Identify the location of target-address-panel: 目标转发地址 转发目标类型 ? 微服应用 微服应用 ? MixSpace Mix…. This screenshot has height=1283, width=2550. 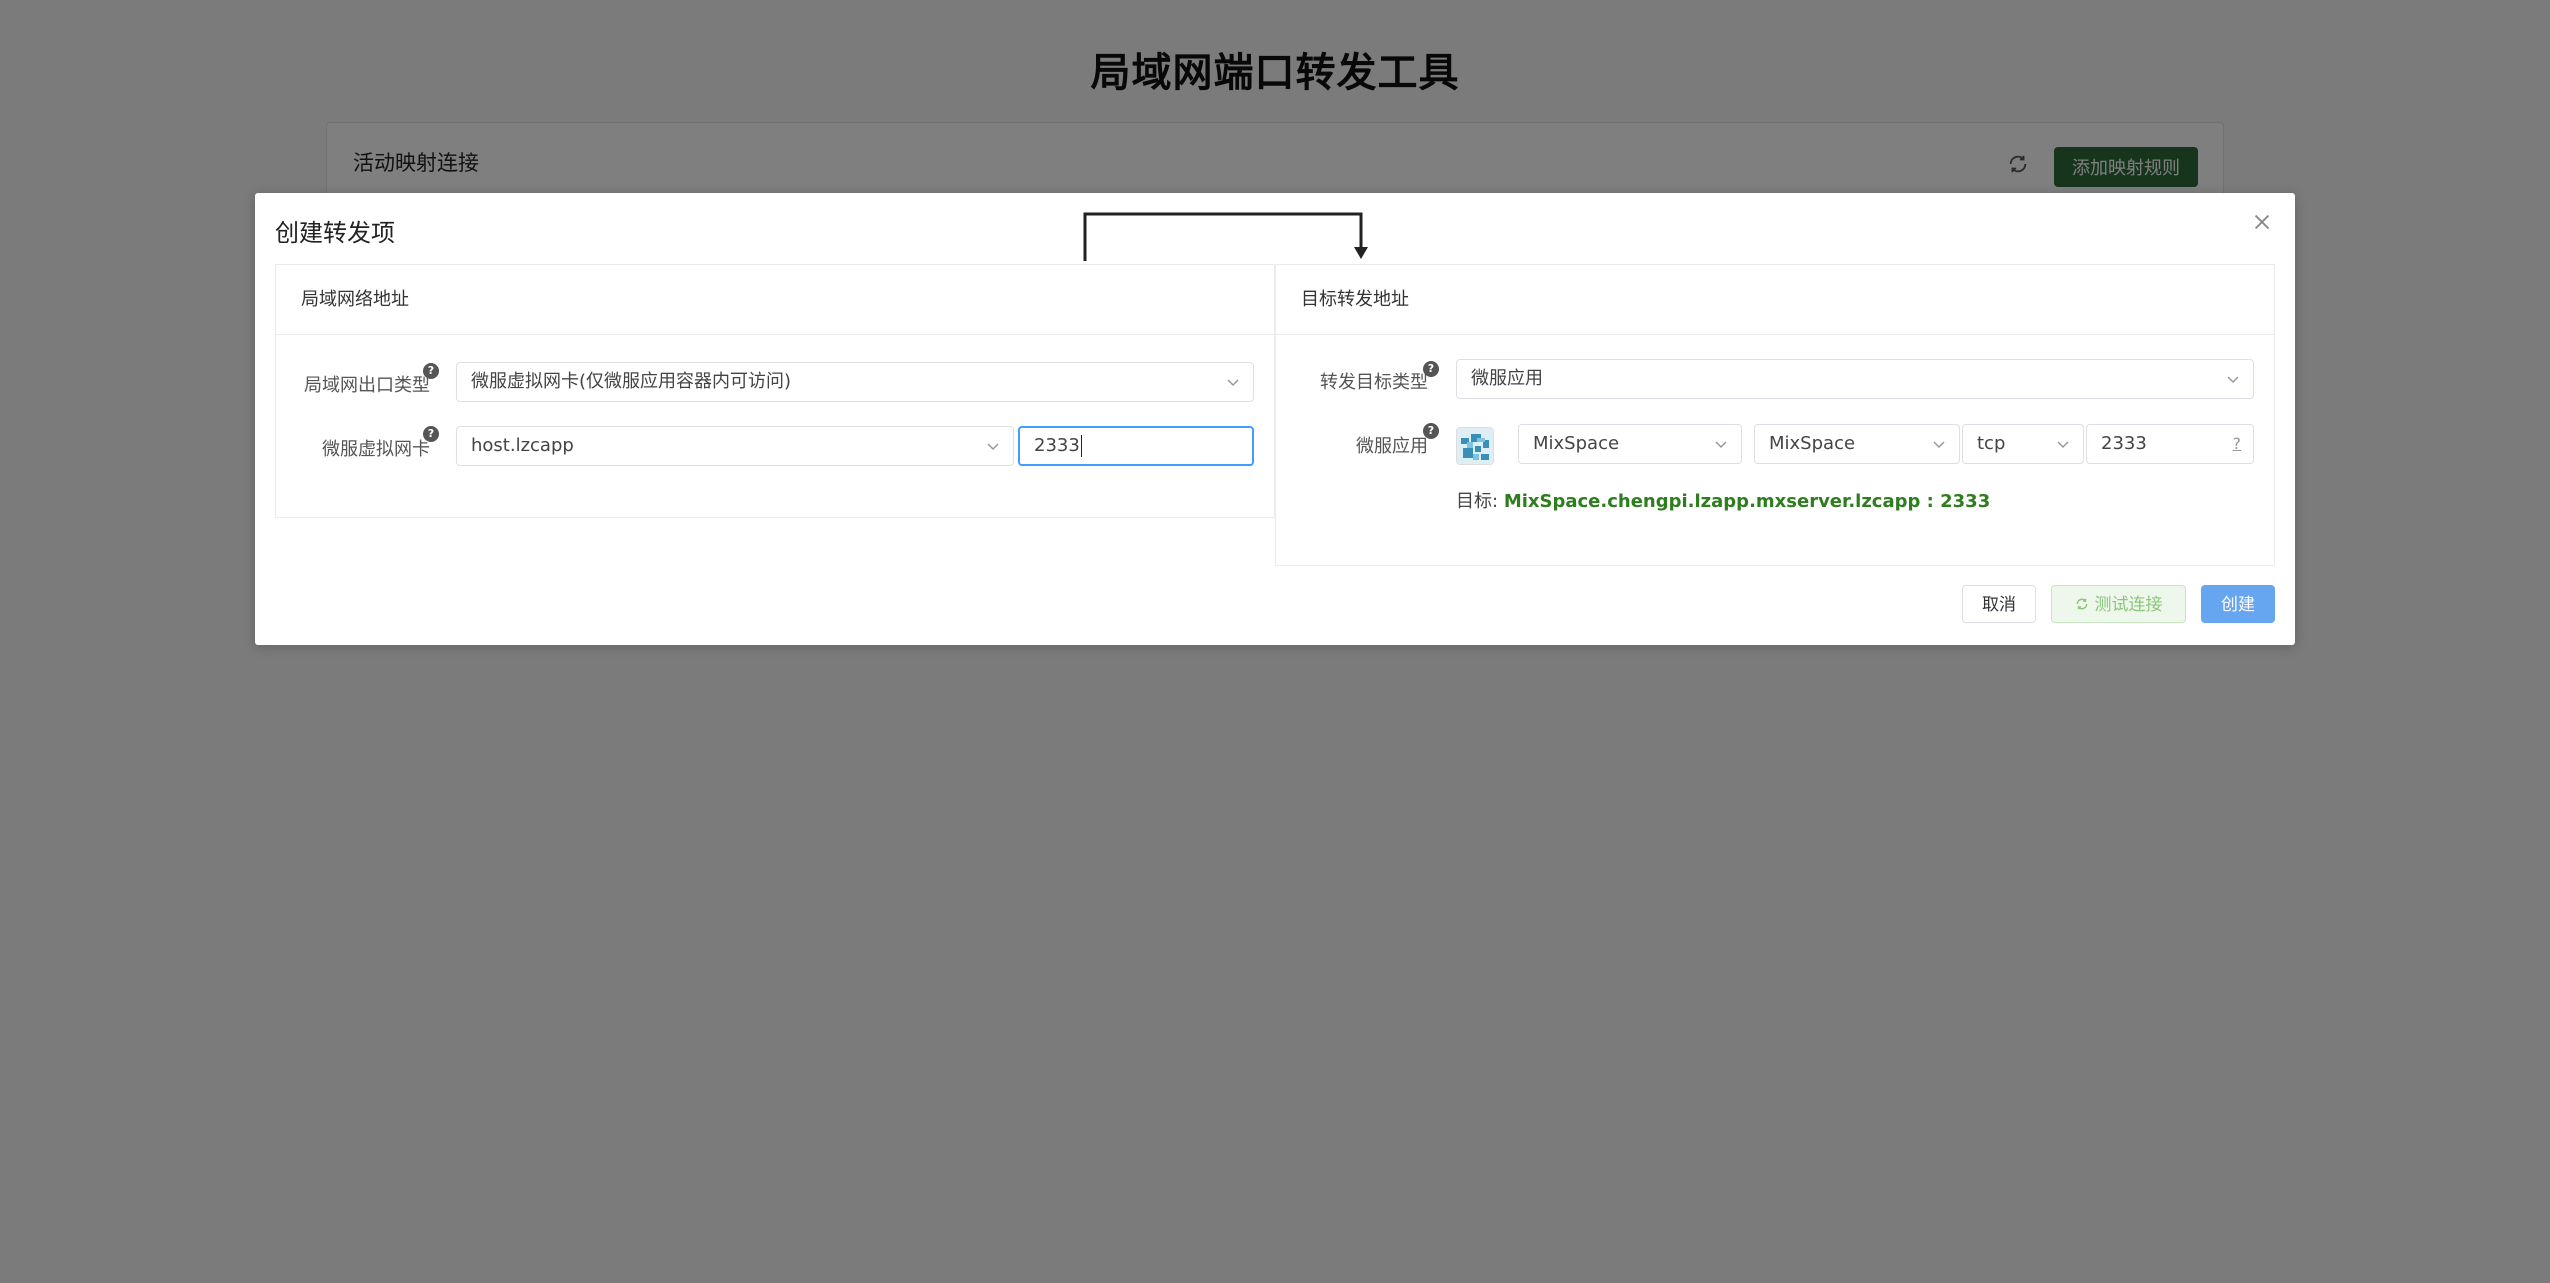
(1775, 415).